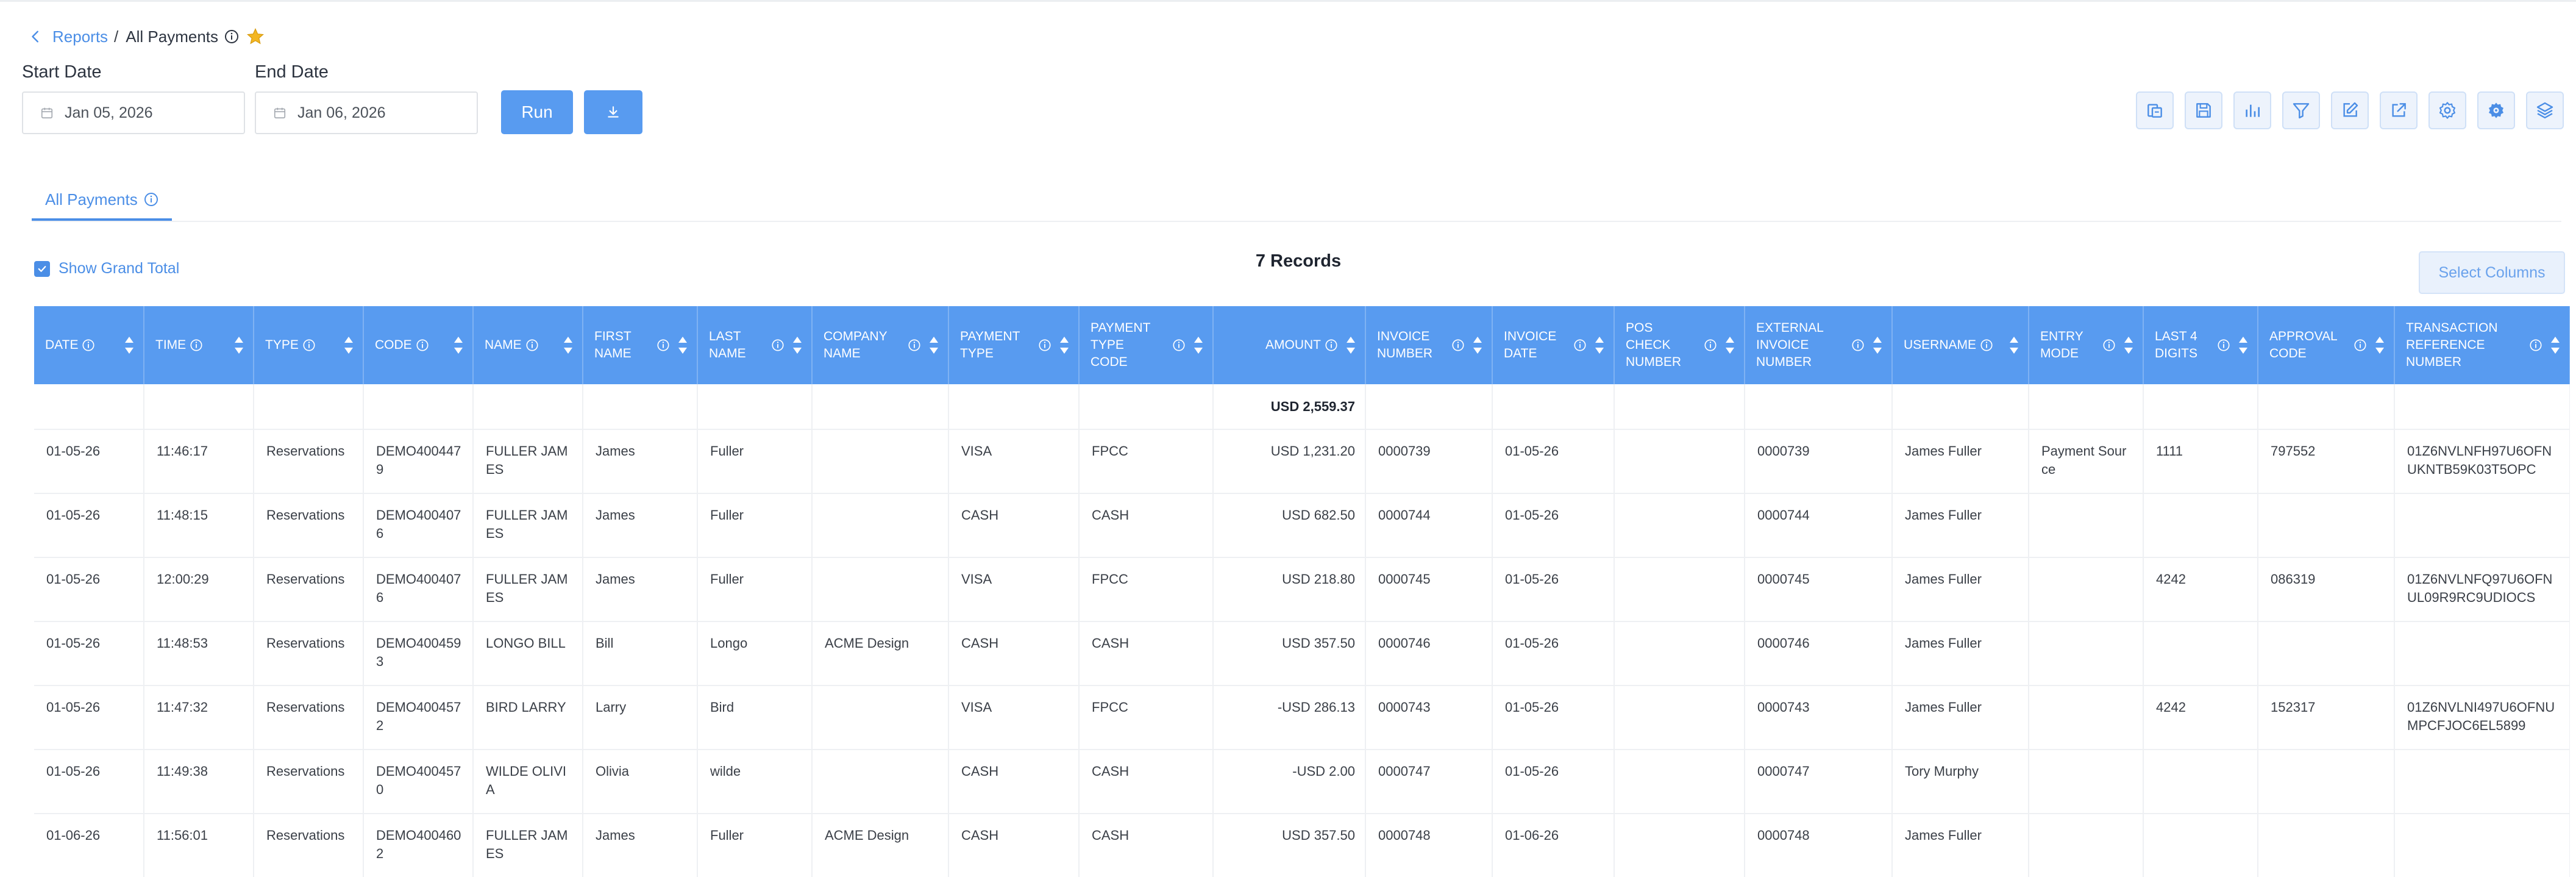 The width and height of the screenshot is (2576, 877). Describe the element at coordinates (36, 36) in the screenshot. I see `chevron-left-icon` at that location.